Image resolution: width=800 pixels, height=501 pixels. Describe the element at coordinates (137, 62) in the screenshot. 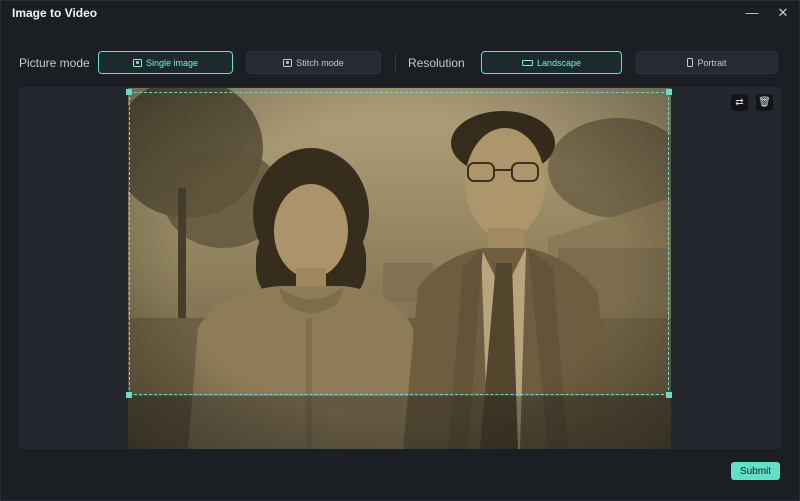

I see `image-icon` at that location.